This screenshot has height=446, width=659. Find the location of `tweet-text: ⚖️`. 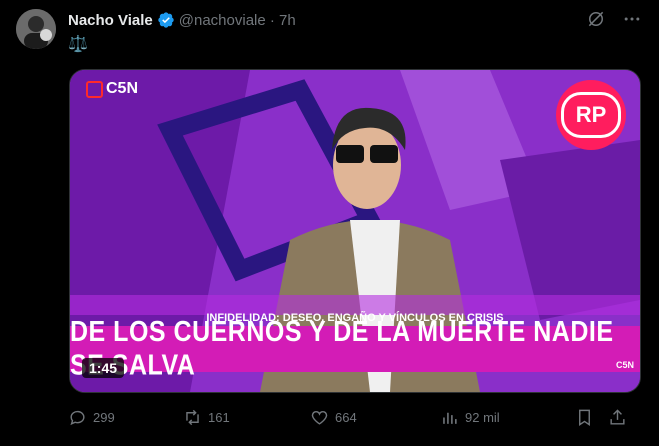

tweet-text: ⚖️ is located at coordinates (78, 44).